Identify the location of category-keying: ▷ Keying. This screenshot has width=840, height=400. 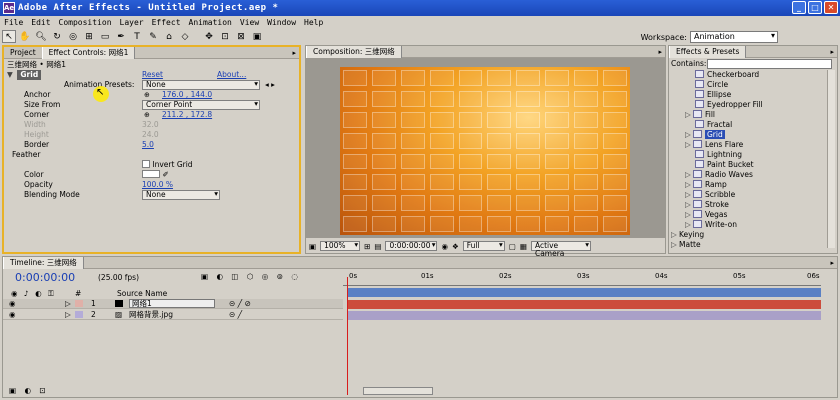
(687, 235).